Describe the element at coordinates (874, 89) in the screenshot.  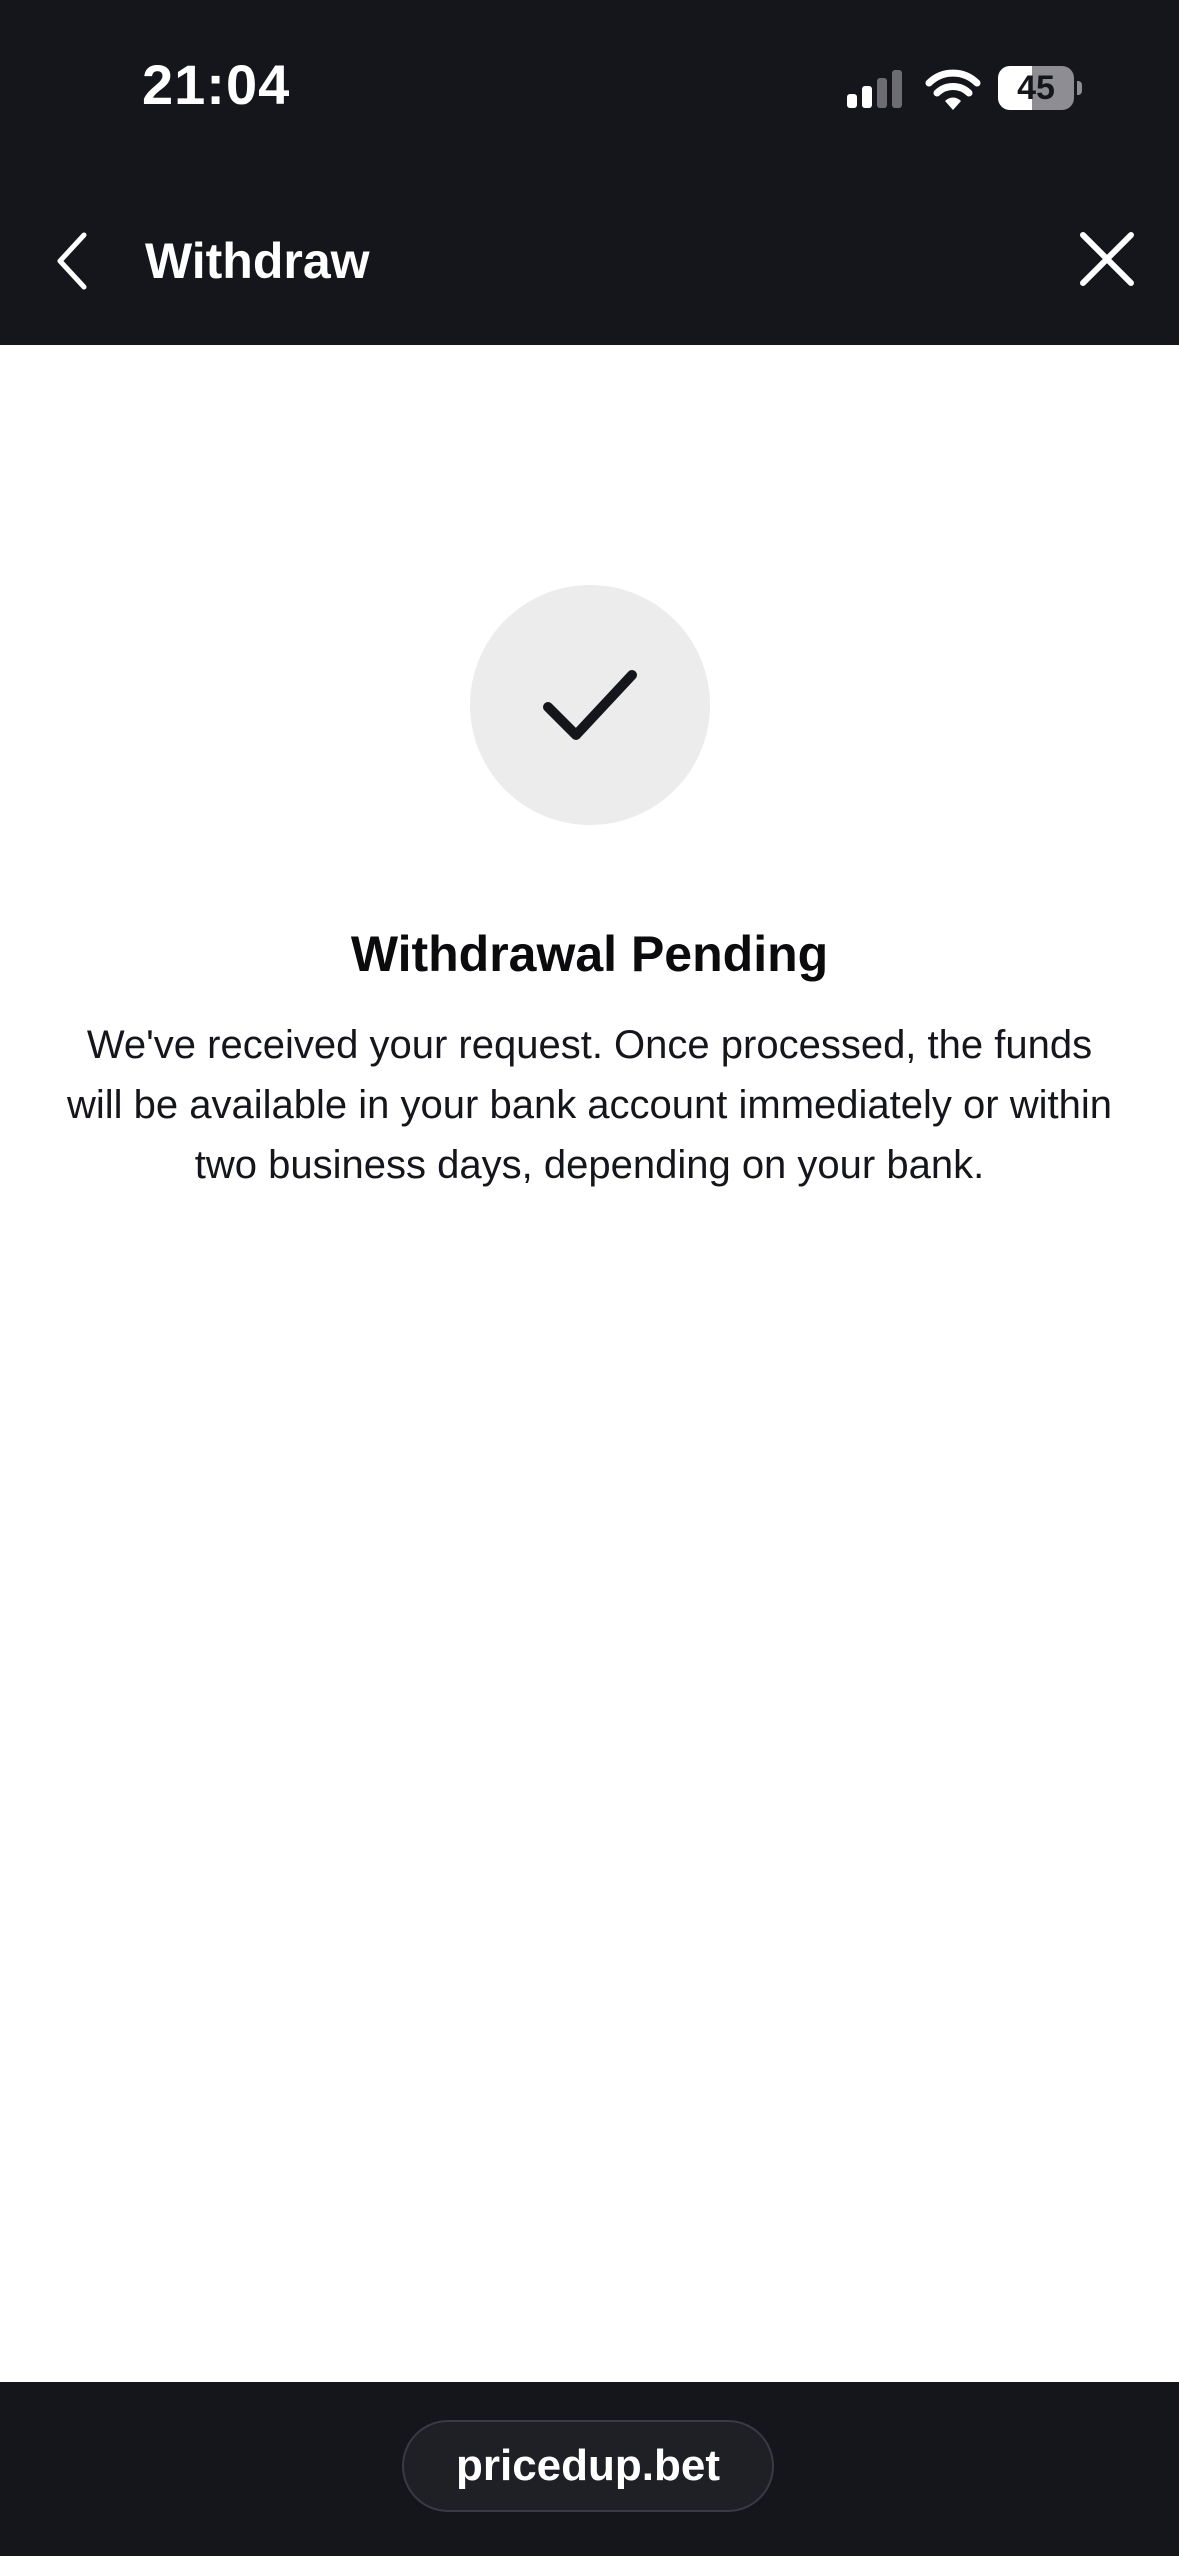
I see `signal-icon` at that location.